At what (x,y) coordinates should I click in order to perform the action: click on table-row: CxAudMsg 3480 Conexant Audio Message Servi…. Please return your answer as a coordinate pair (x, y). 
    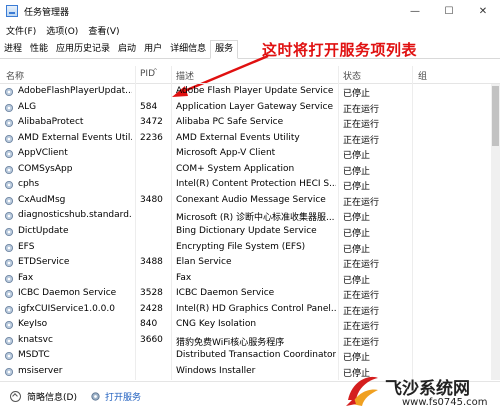
    Looking at the image, I should click on (246, 201).